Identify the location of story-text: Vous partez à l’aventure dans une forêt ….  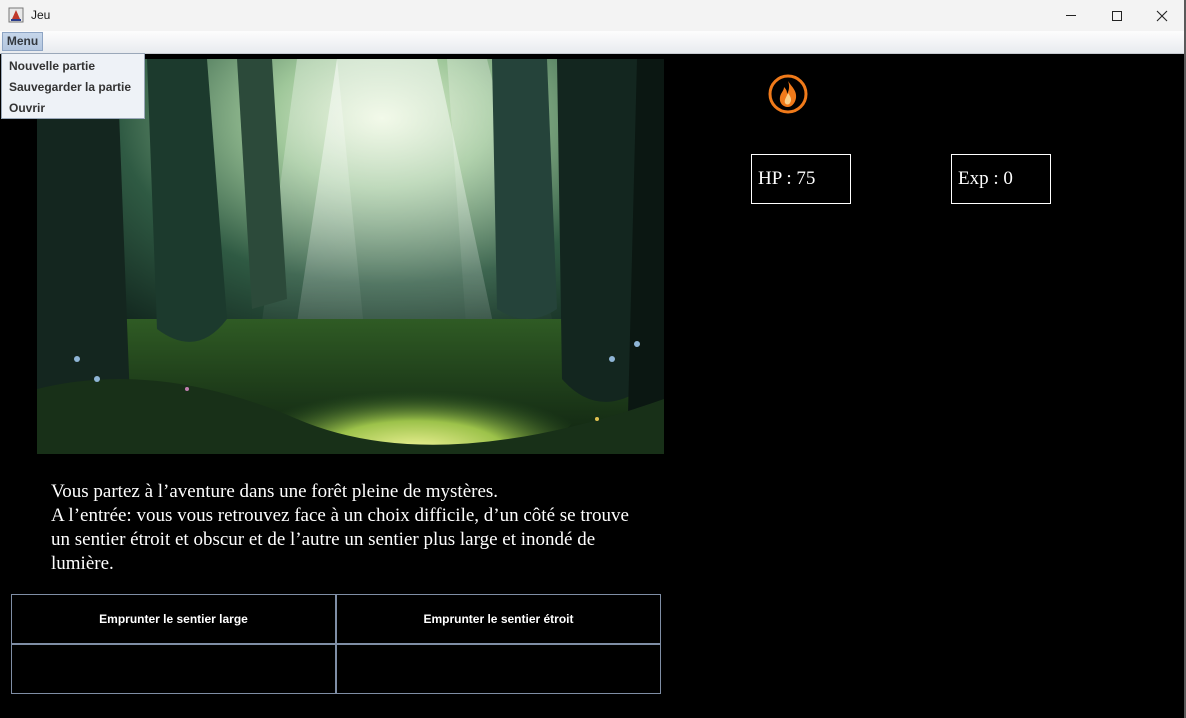
(357, 528).